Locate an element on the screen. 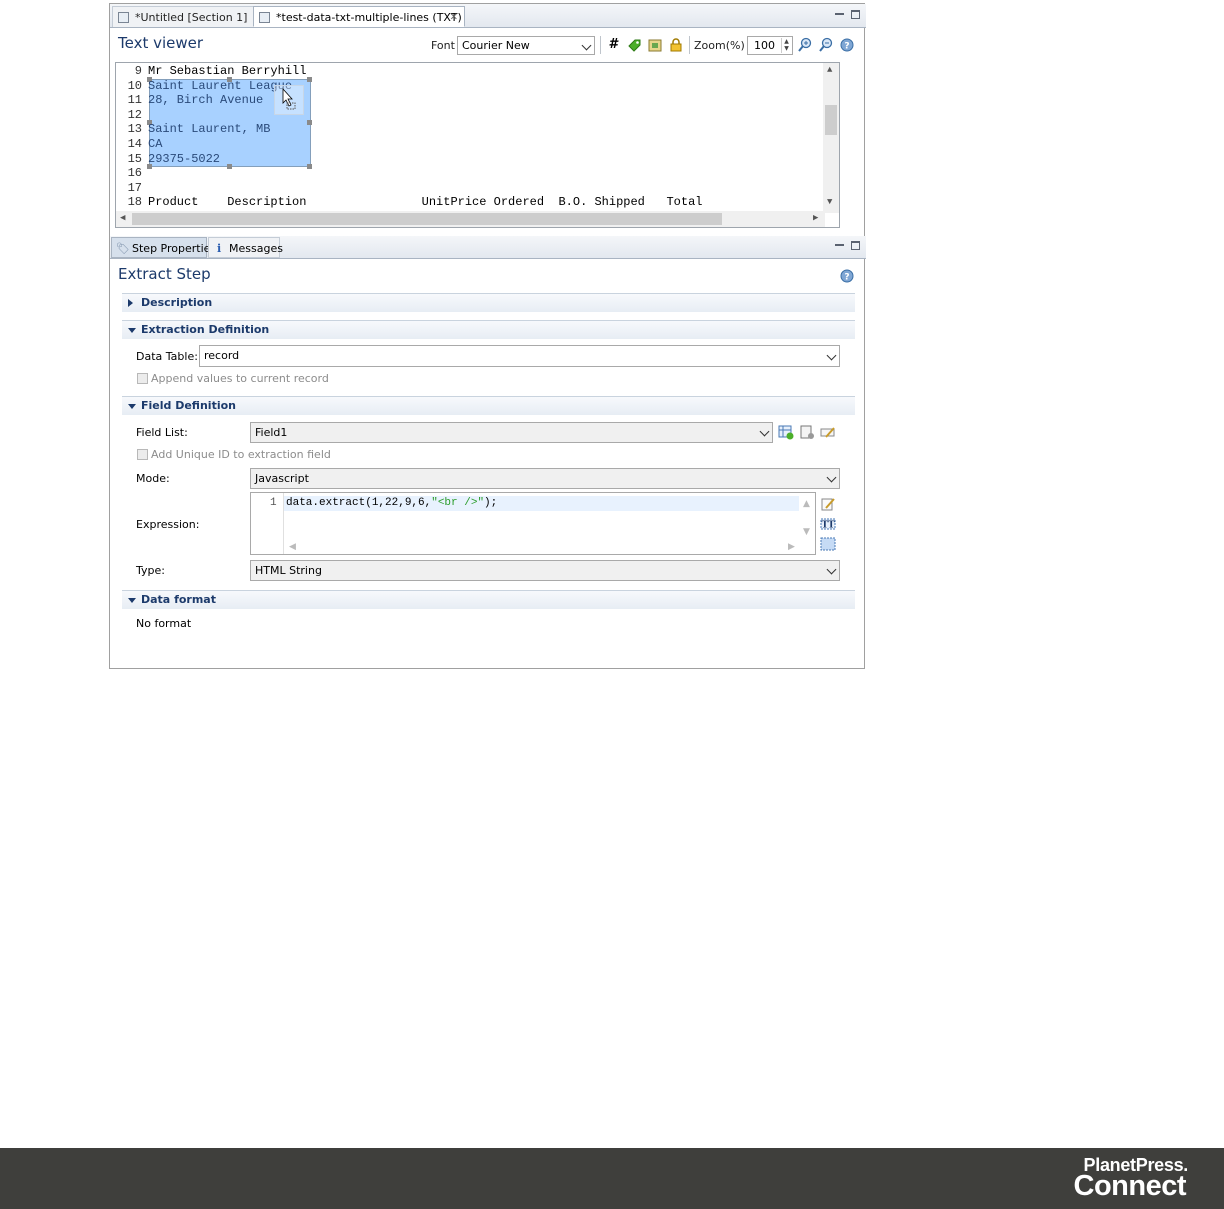 The height and width of the screenshot is (1209, 1224). lock-icon is located at coordinates (676, 45).